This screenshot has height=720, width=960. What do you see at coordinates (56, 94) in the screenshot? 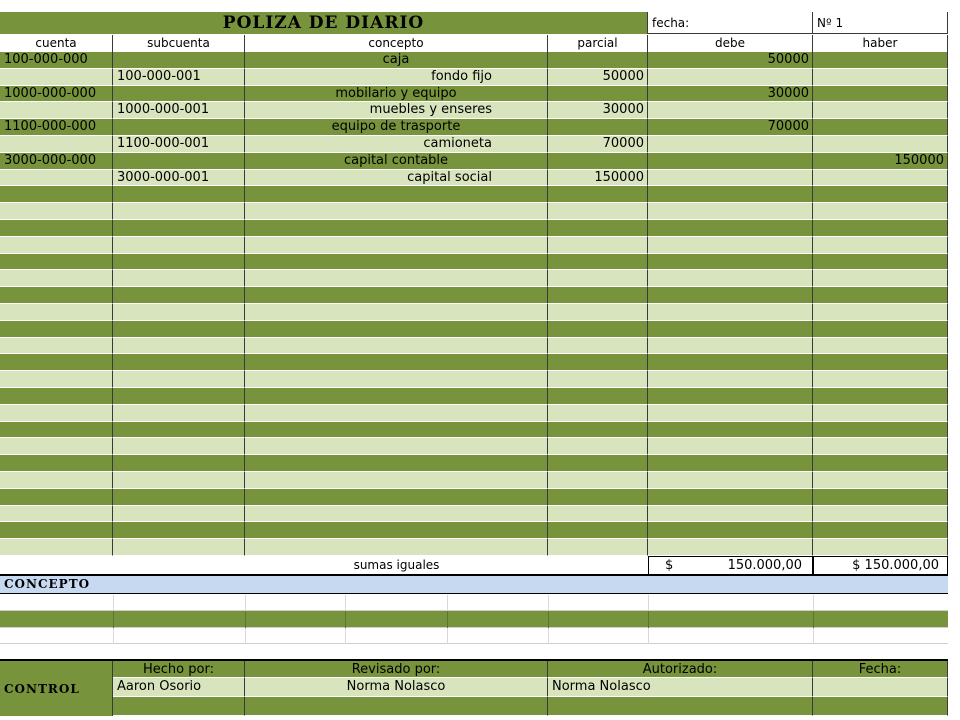
I see `cell-cuenta: 1000-000-000` at bounding box center [56, 94].